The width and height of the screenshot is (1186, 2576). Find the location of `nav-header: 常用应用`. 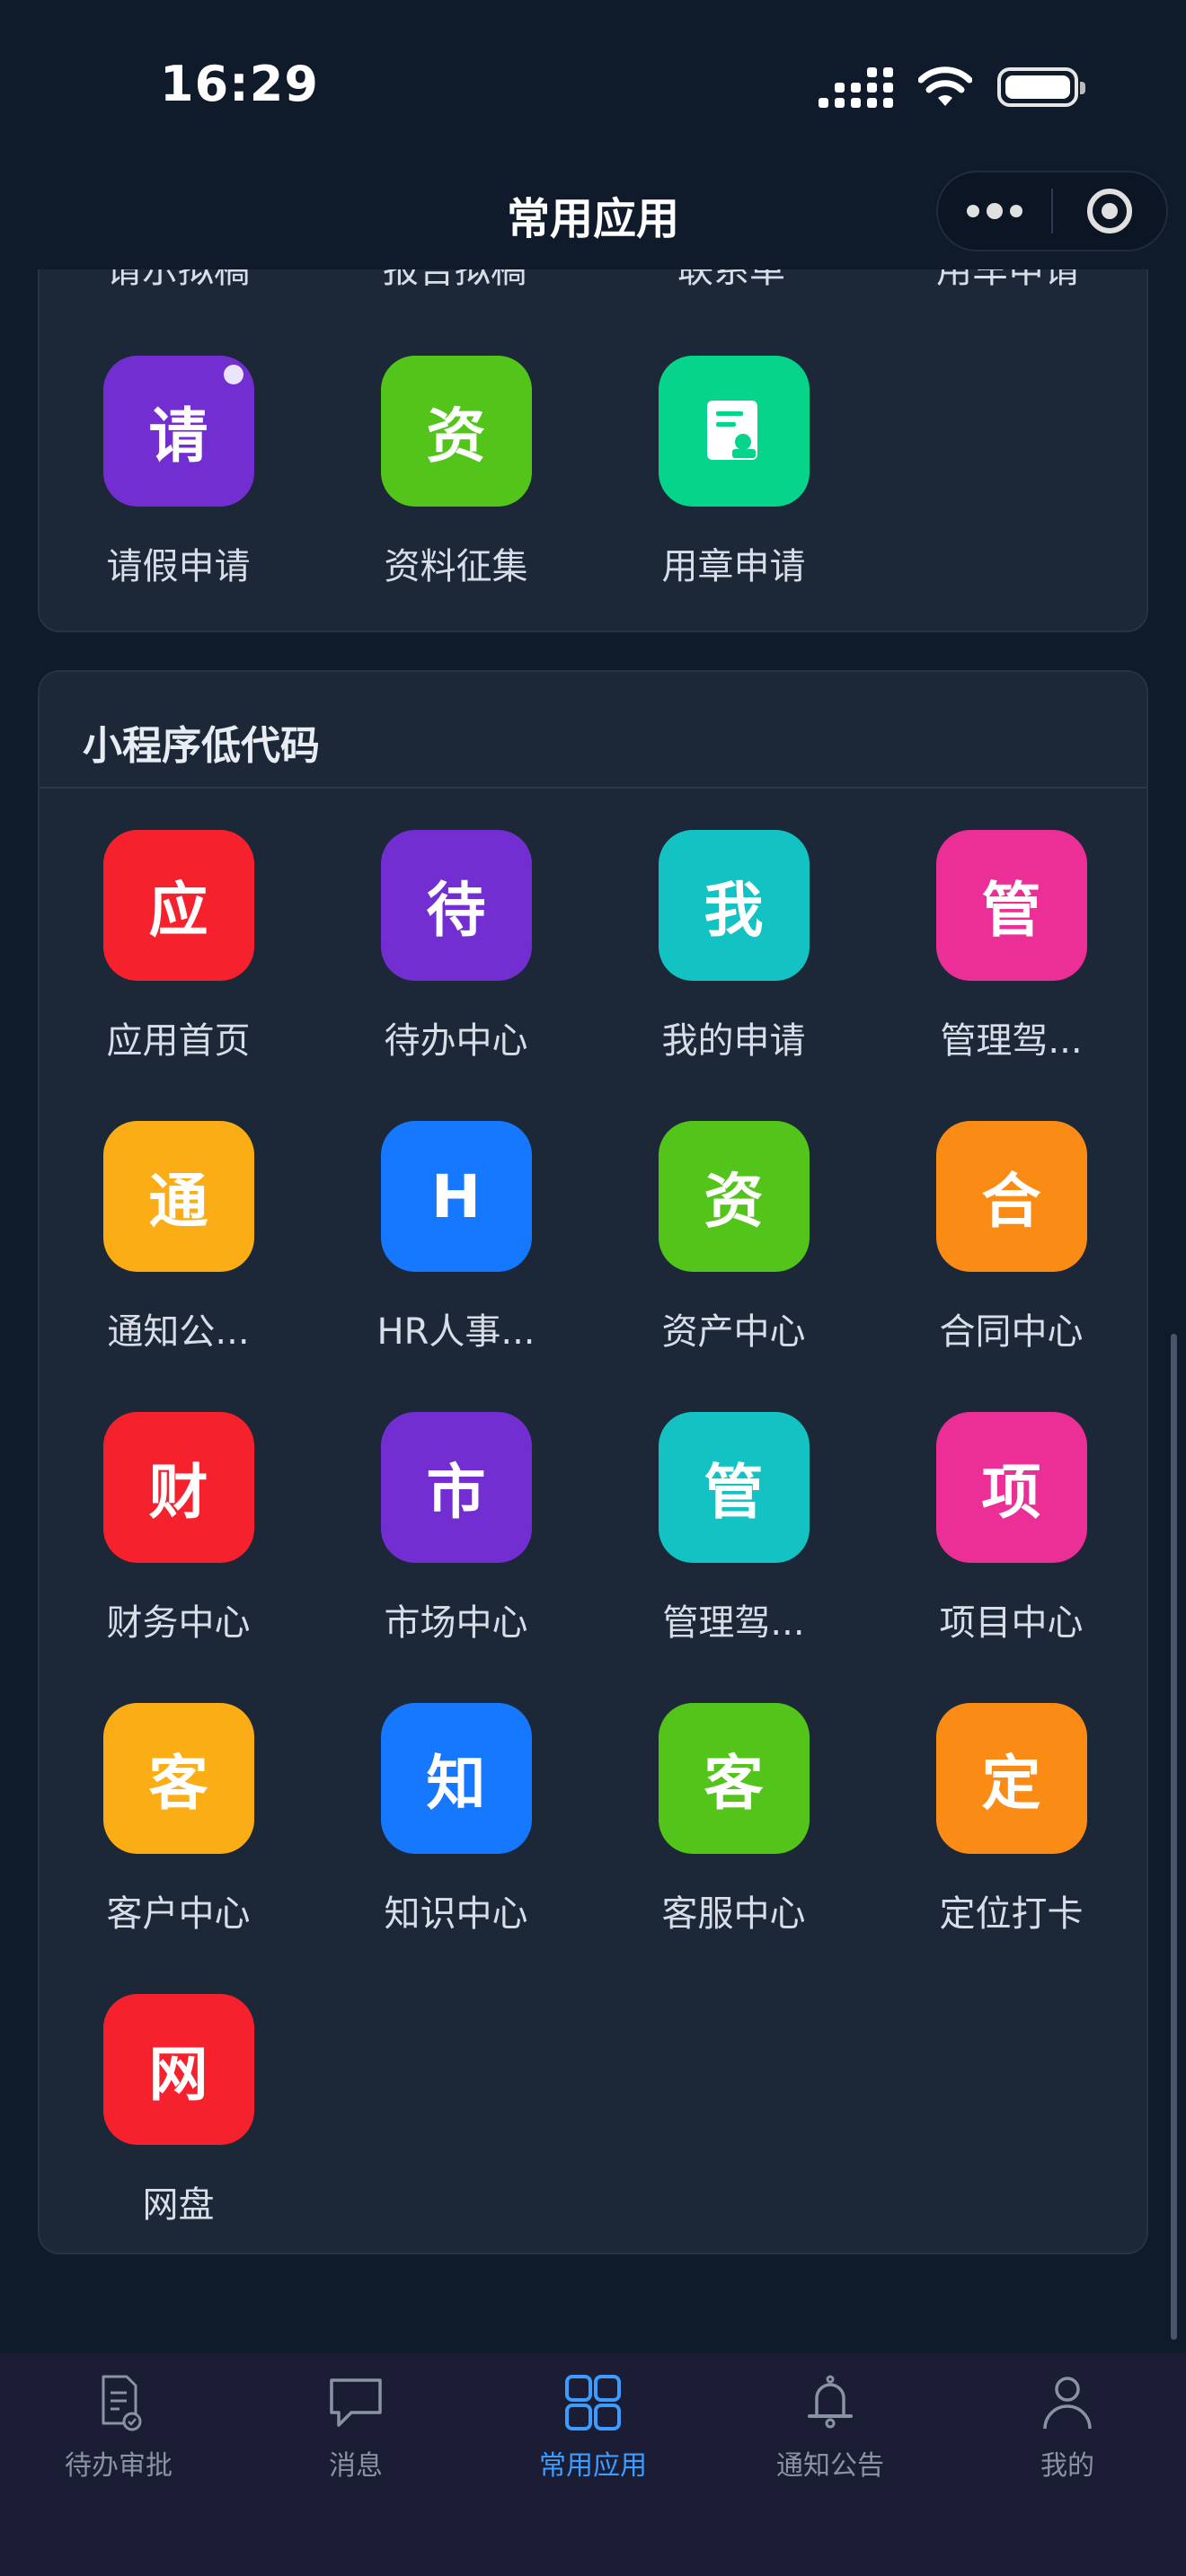

nav-header: 常用应用 is located at coordinates (593, 220).